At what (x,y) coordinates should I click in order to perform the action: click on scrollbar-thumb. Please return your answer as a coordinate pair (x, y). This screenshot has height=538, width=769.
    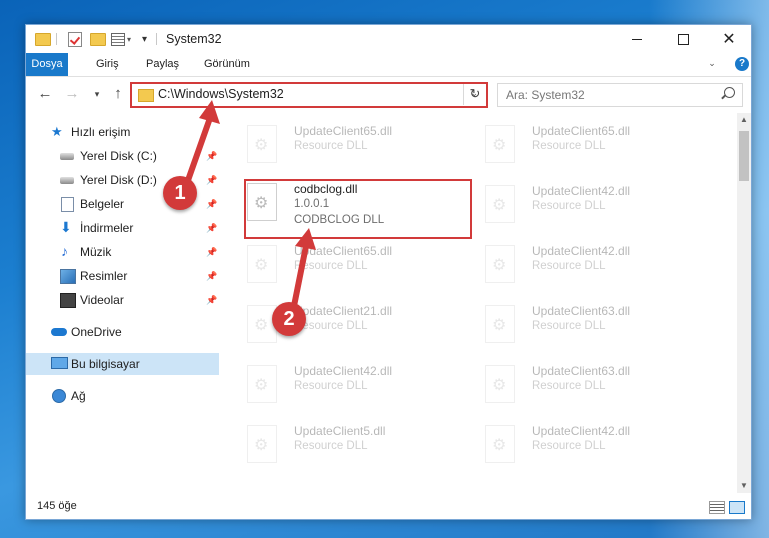
    Looking at the image, I should click on (744, 156).